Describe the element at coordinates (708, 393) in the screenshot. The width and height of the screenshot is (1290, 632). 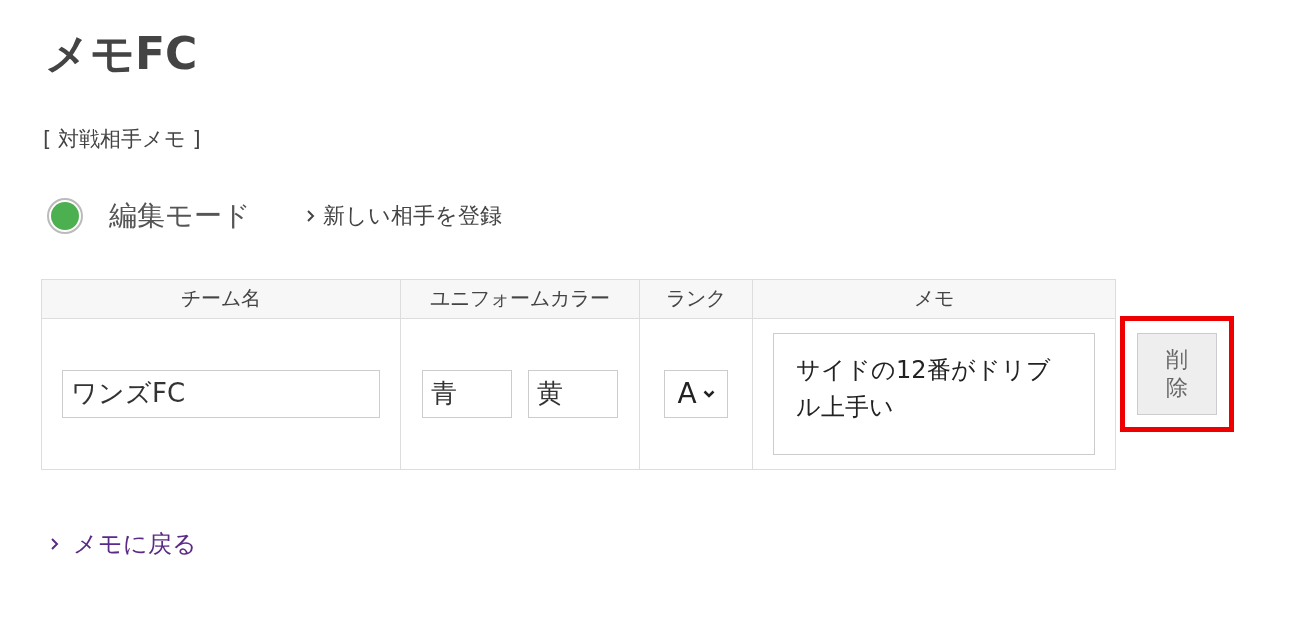
I see `chevron-down-icon` at that location.